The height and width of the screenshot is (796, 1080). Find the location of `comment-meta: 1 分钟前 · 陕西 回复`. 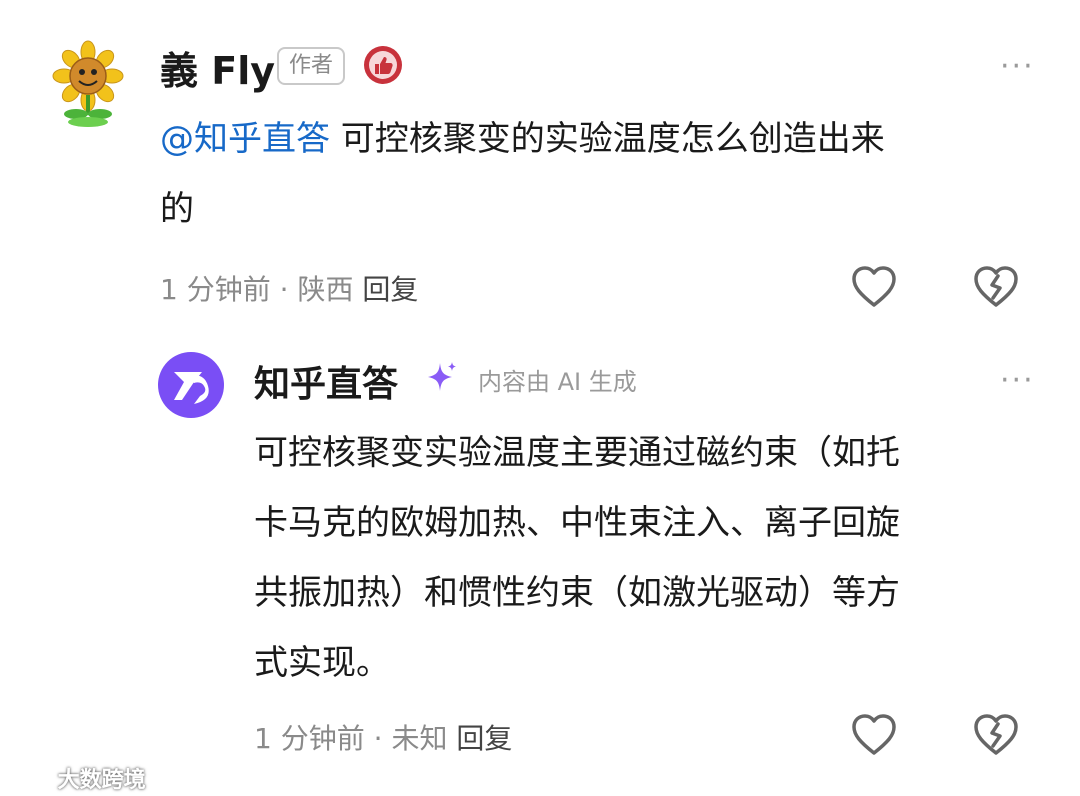

comment-meta: 1 分钟前 · 陕西 回复 is located at coordinates (289, 288).